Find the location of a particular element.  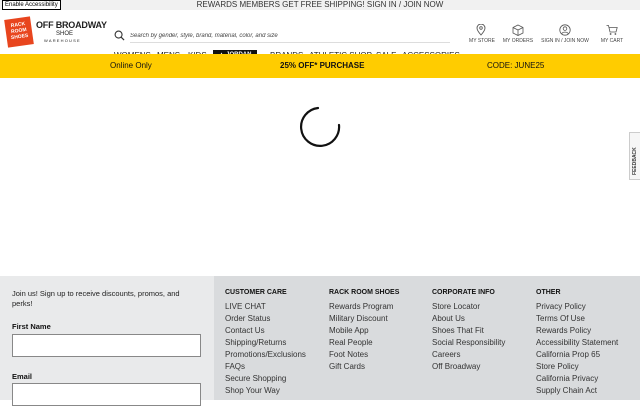

footer-heading: OTHER is located at coordinates (548, 292).